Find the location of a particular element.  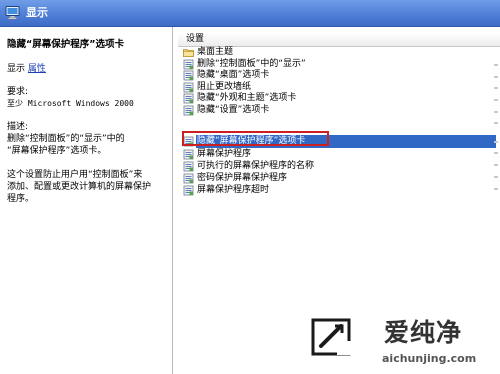

detail-text-line3: 程序。 is located at coordinates (21, 199).